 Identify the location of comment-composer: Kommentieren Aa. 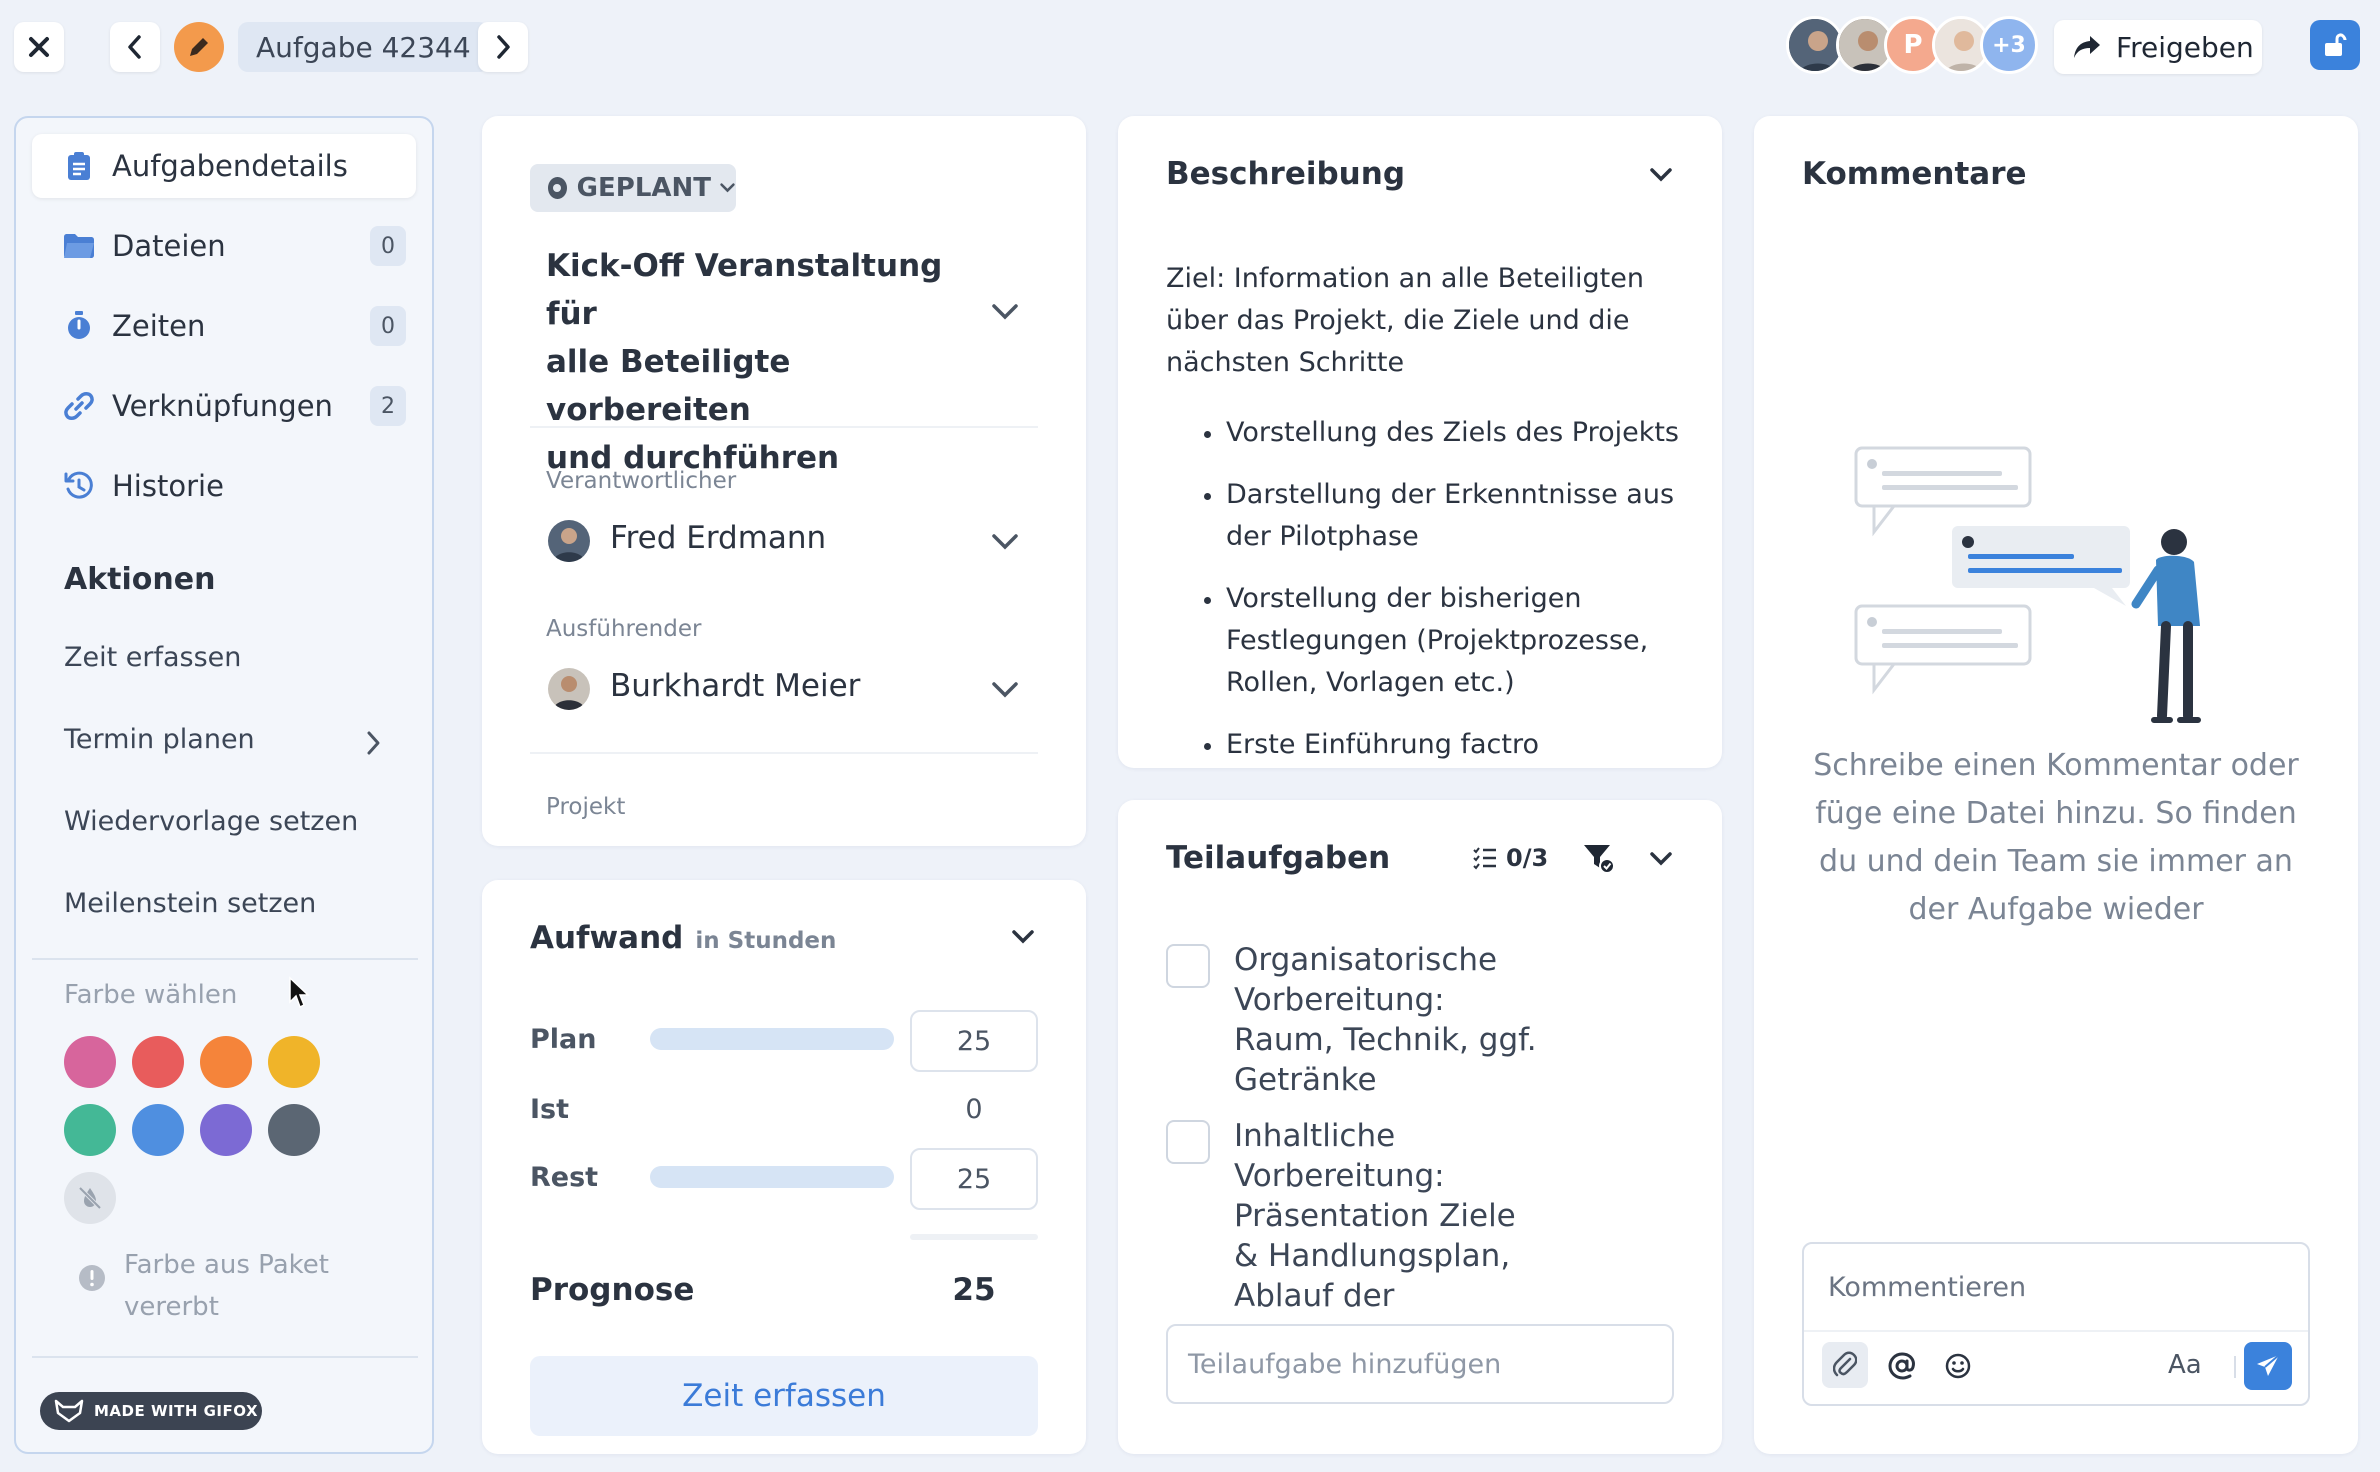
(2056, 1324).